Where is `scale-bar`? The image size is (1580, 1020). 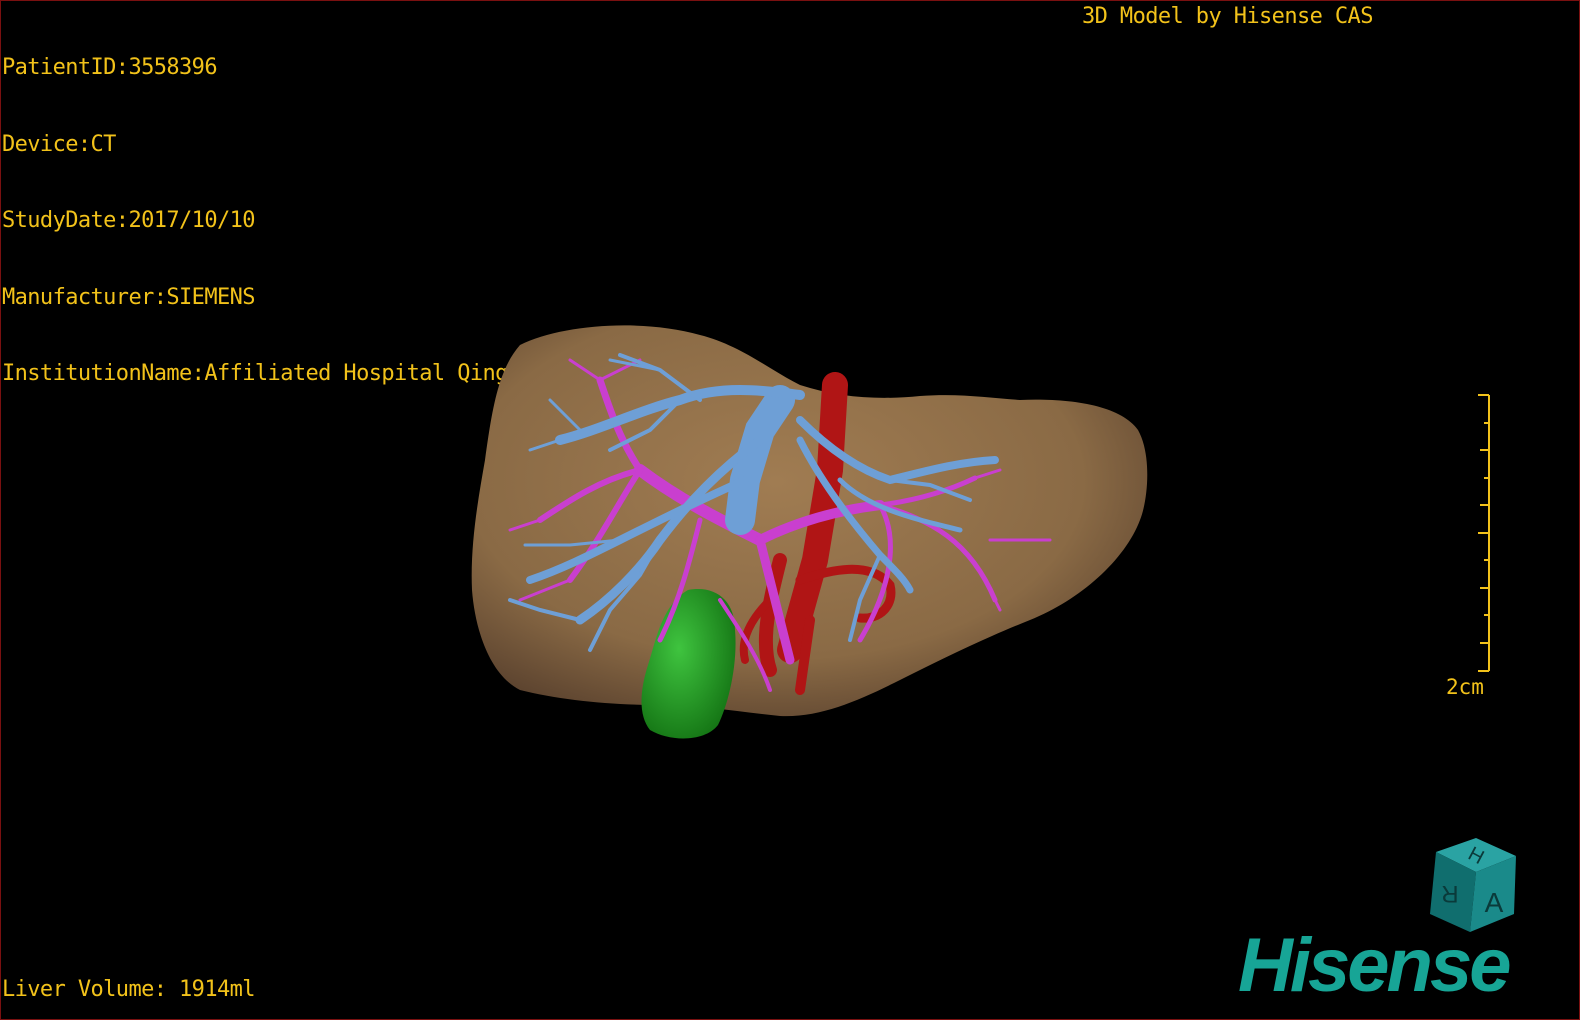
scale-bar is located at coordinates (1484, 533).